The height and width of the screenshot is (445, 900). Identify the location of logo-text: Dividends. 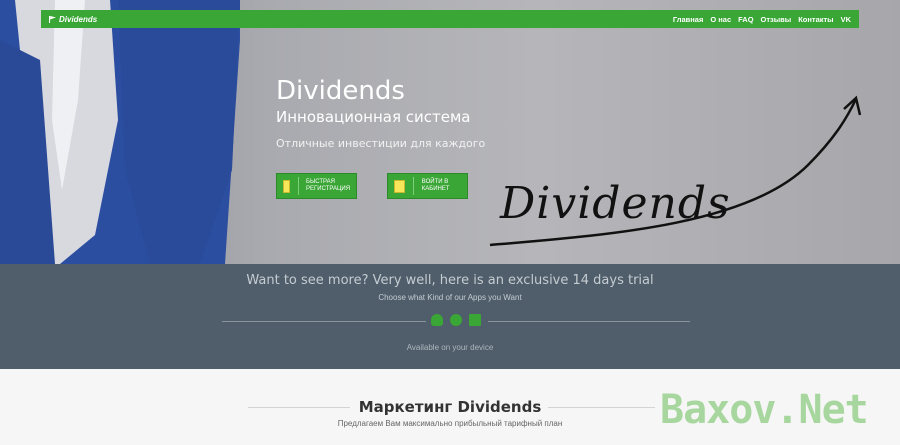
(78, 19).